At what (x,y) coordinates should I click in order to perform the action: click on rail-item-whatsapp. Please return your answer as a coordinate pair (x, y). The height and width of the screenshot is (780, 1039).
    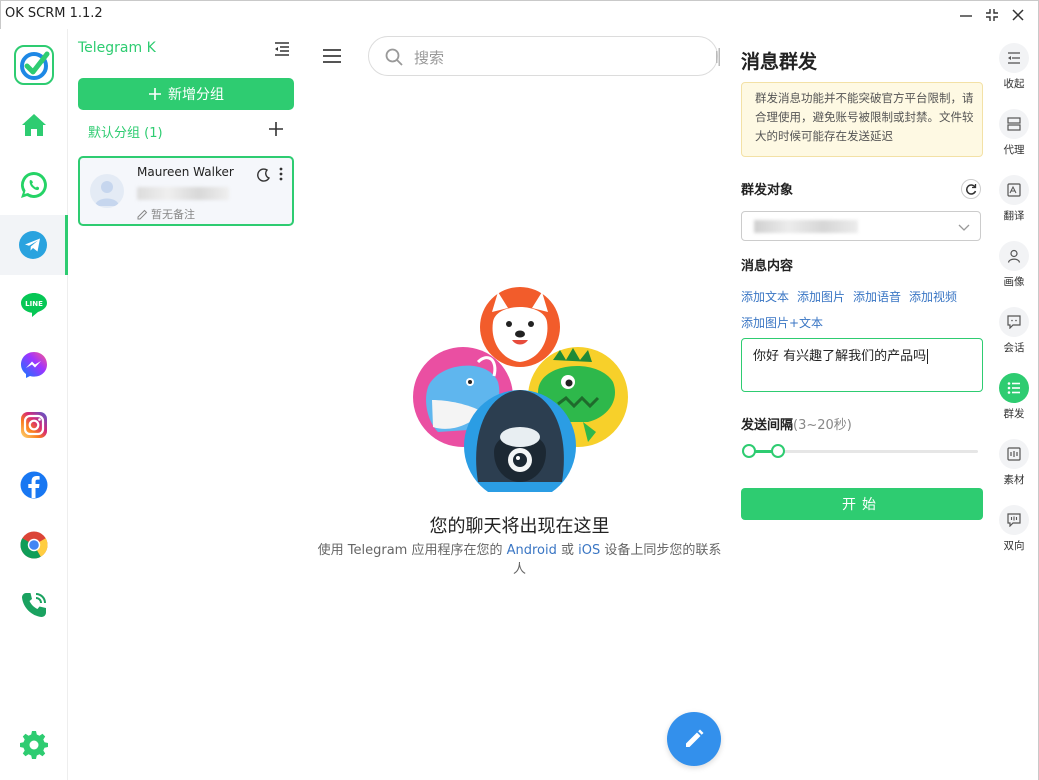
    Looking at the image, I should click on (34, 185).